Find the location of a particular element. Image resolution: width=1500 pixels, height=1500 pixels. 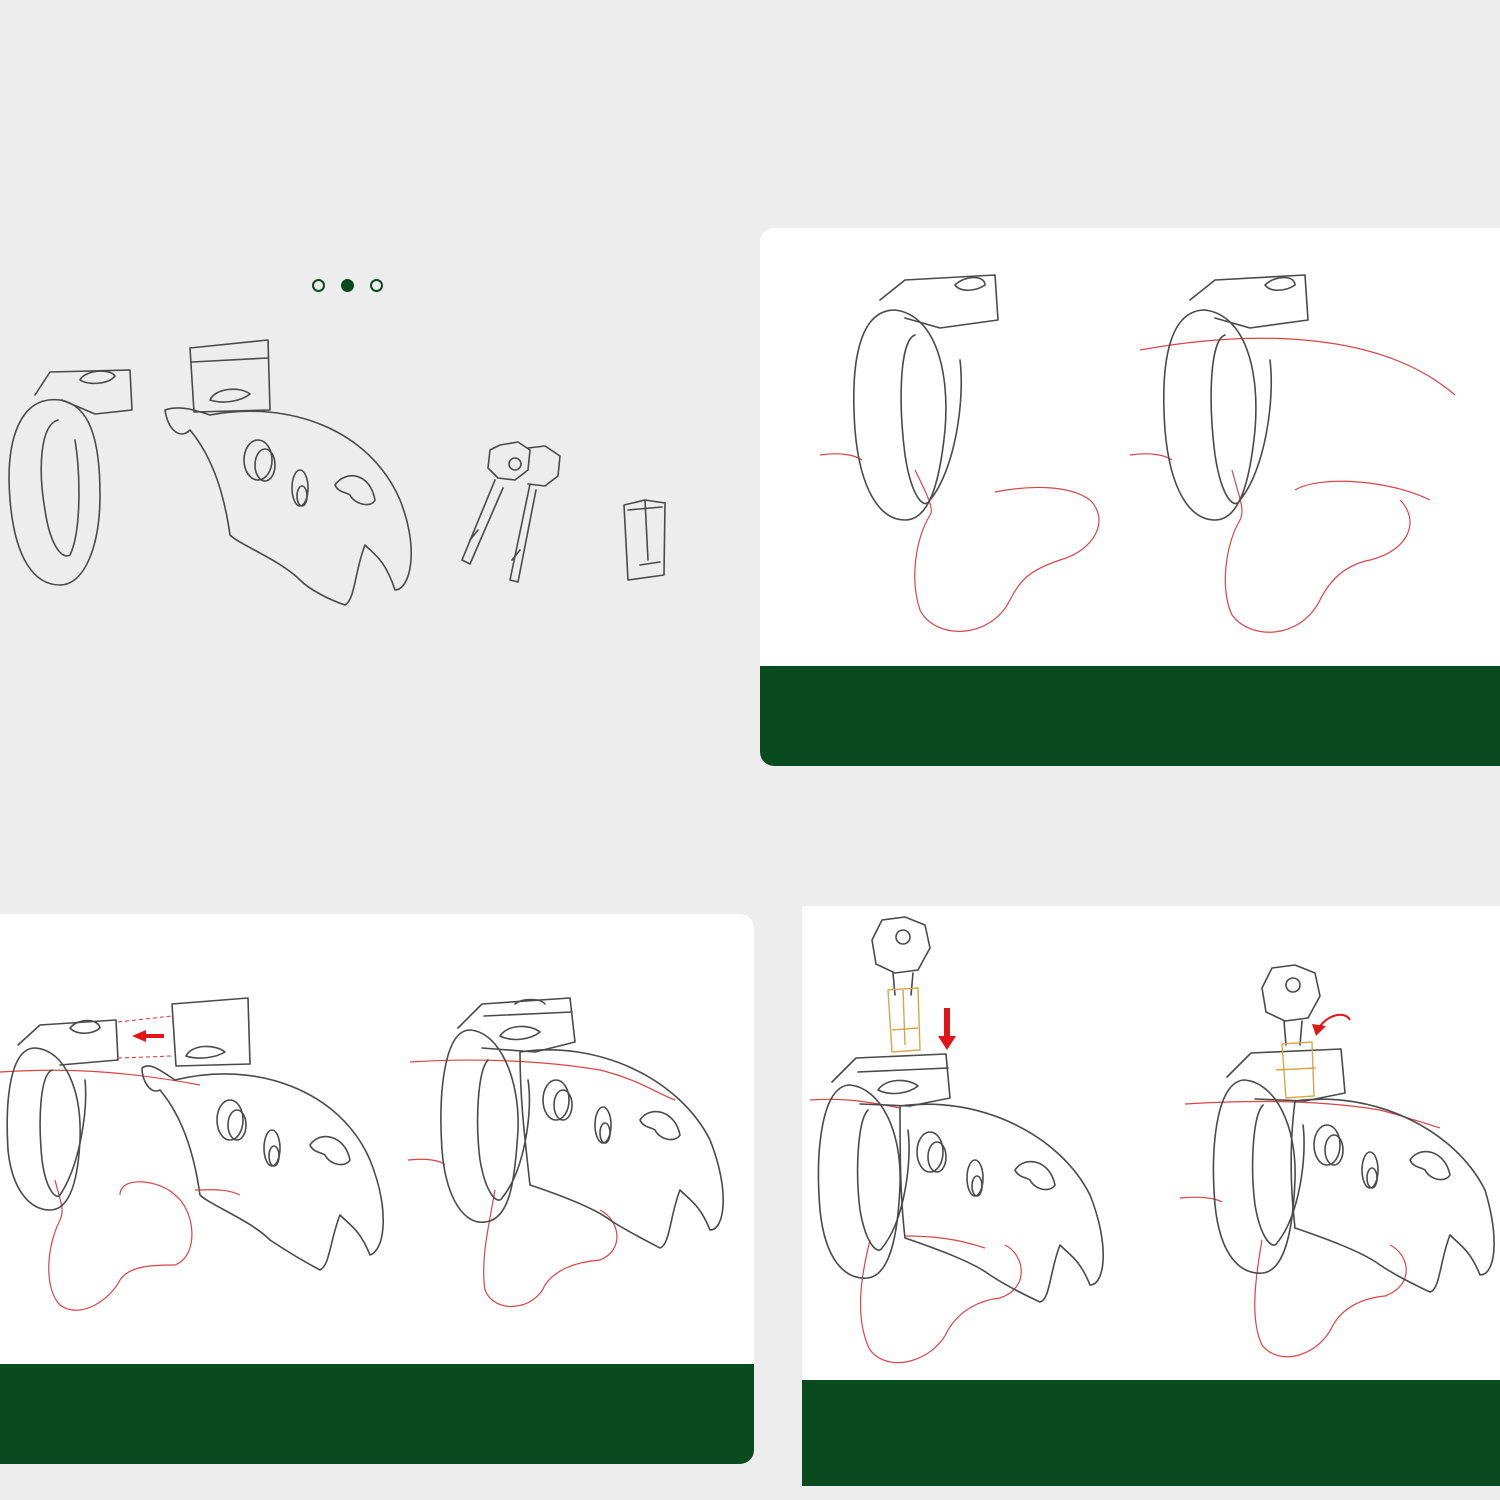

lock-cylinder-illustration is located at coordinates (644, 540).